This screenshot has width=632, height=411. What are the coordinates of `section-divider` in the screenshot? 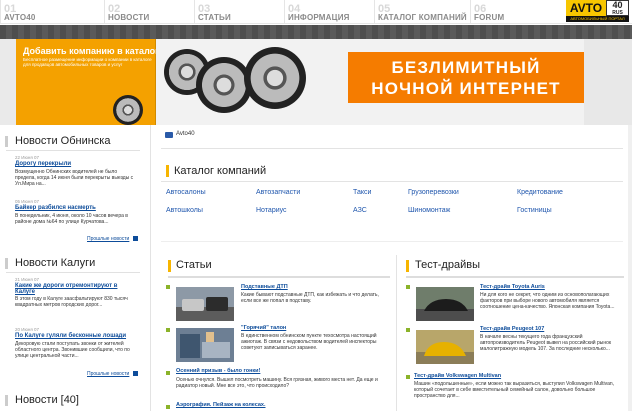 It's located at (73, 272).